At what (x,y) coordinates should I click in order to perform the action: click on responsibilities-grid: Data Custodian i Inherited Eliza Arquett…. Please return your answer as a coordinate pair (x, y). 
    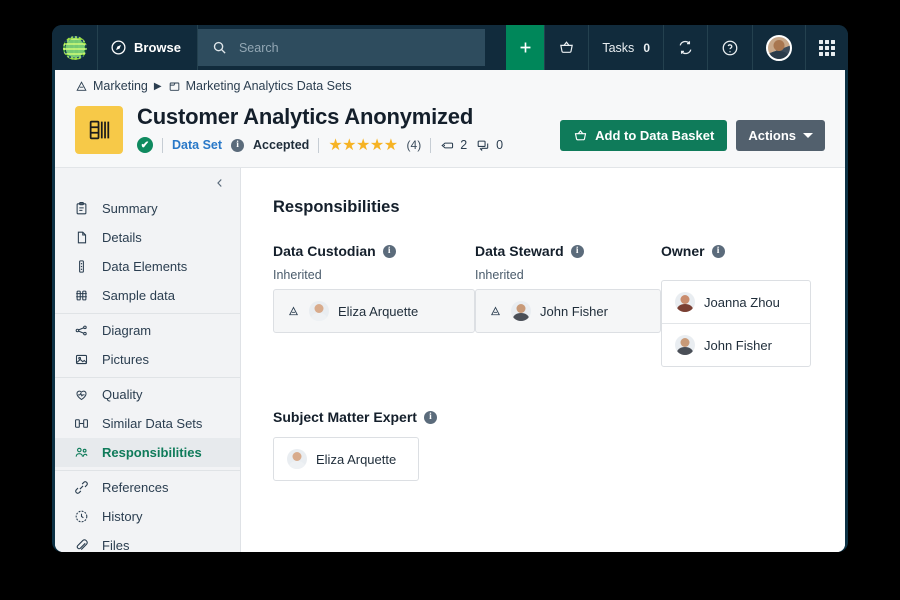
    Looking at the image, I should click on (559, 305).